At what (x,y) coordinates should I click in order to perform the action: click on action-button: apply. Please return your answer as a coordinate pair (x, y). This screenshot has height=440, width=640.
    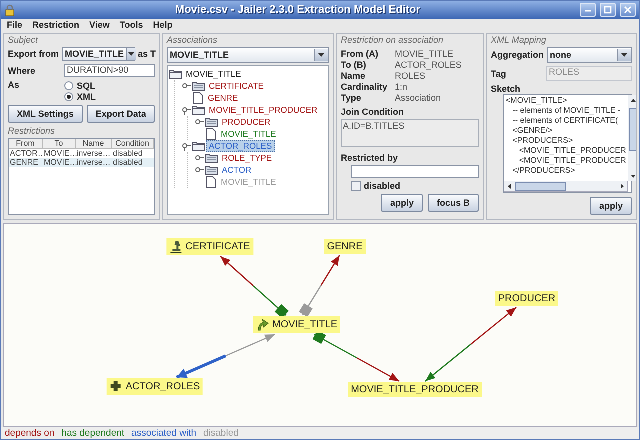
    Looking at the image, I should click on (402, 203).